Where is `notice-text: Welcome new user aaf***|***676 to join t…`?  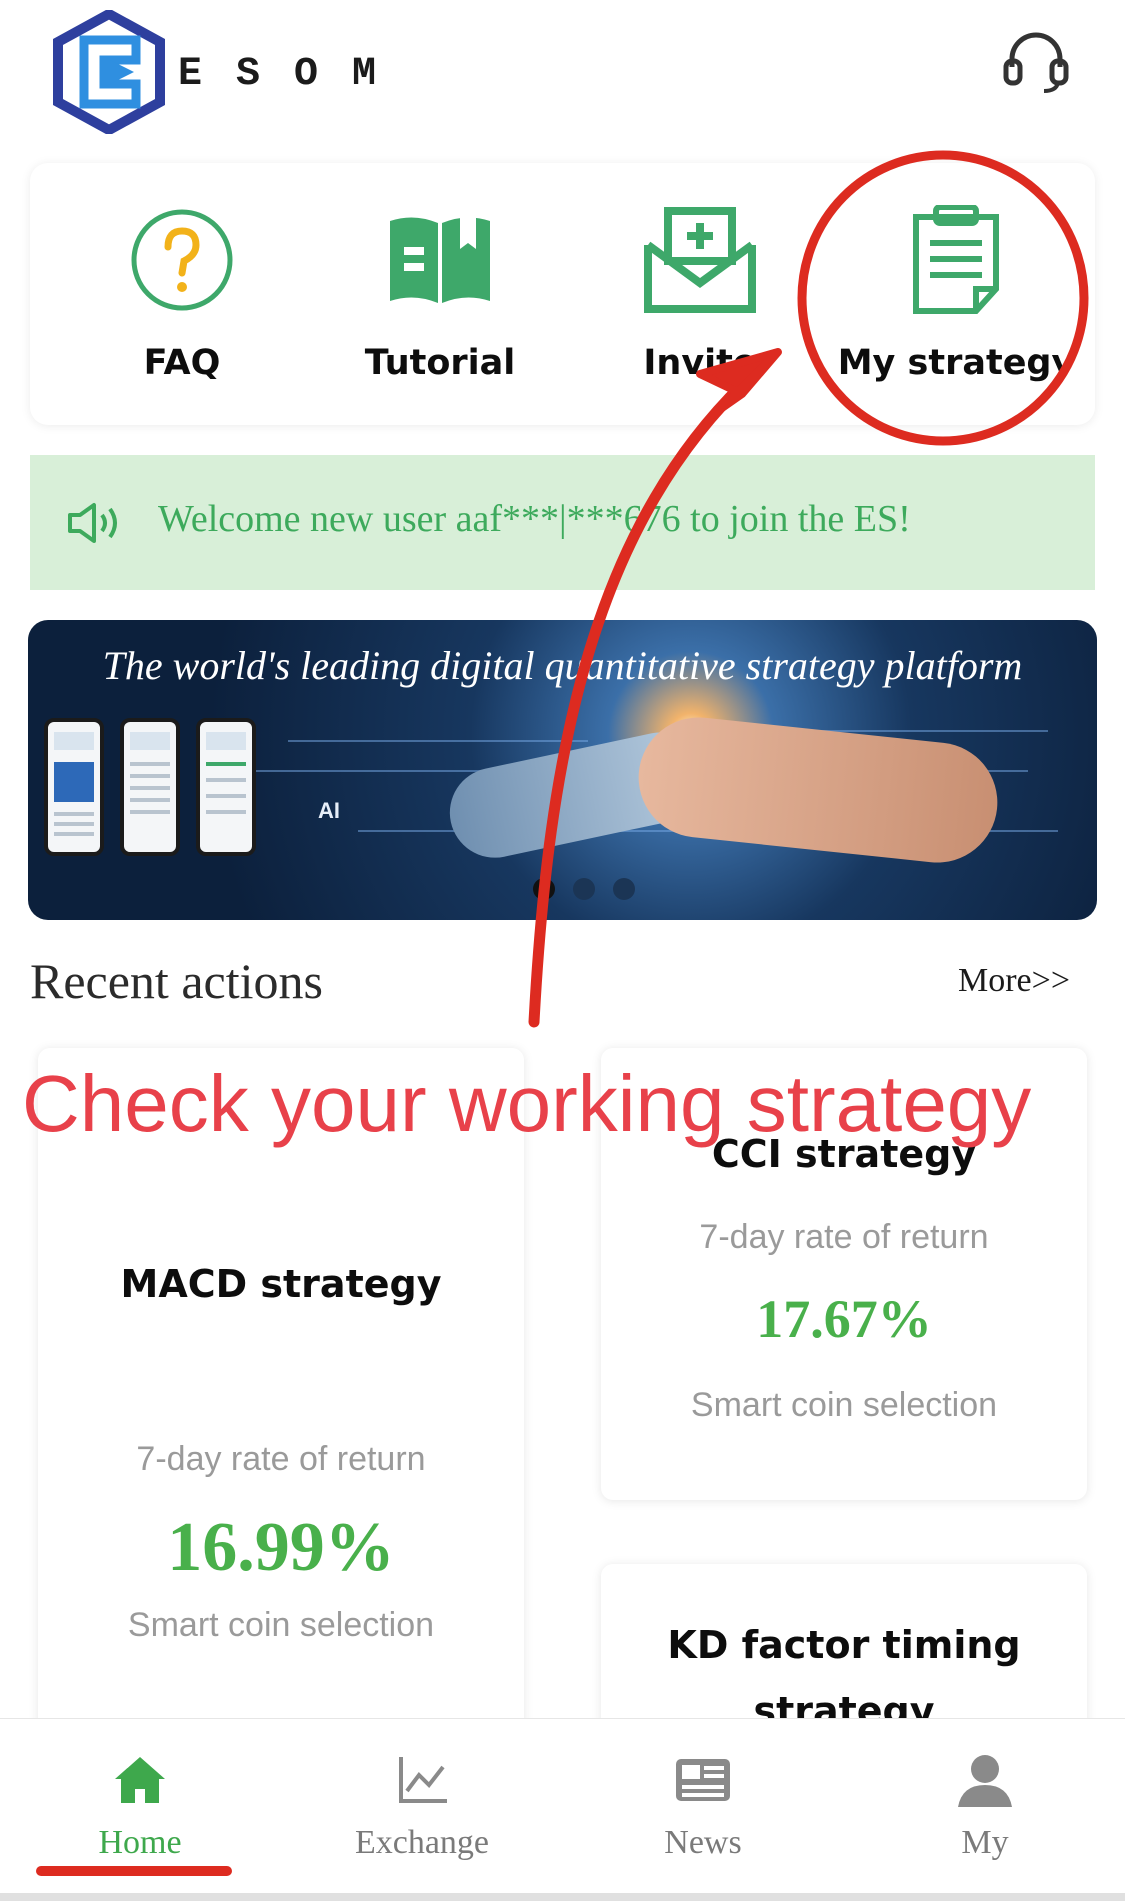 notice-text: Welcome new user aaf***|***676 to join t… is located at coordinates (534, 519).